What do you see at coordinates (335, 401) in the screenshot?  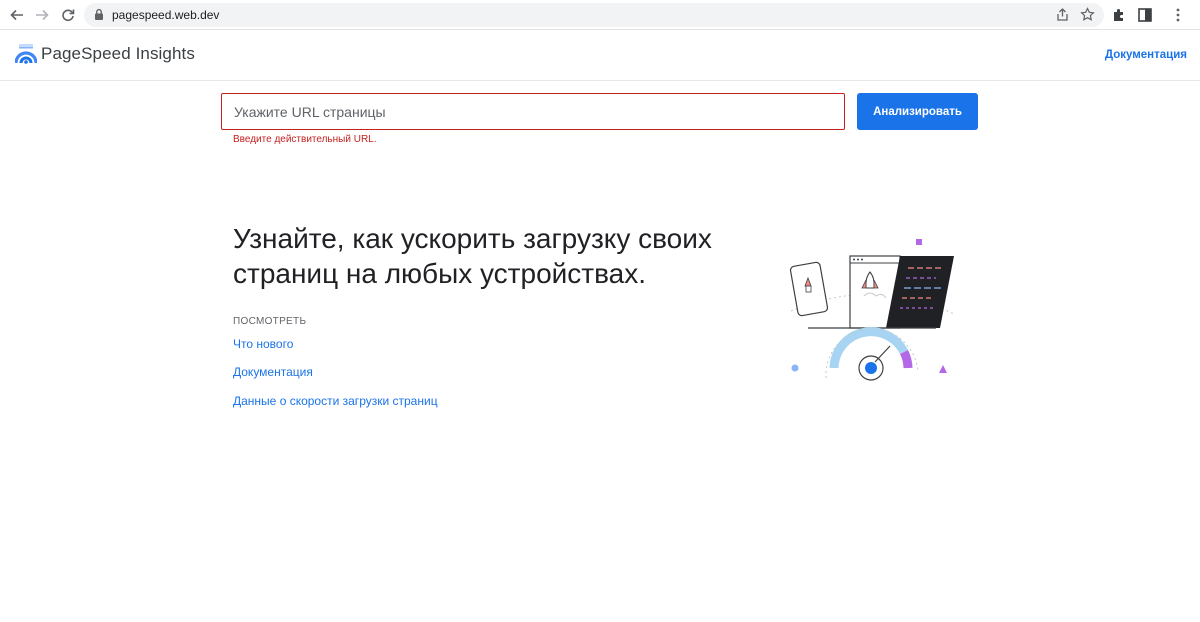 I see `page-speed-data-link: Данные о скорости загрузки страниц` at bounding box center [335, 401].